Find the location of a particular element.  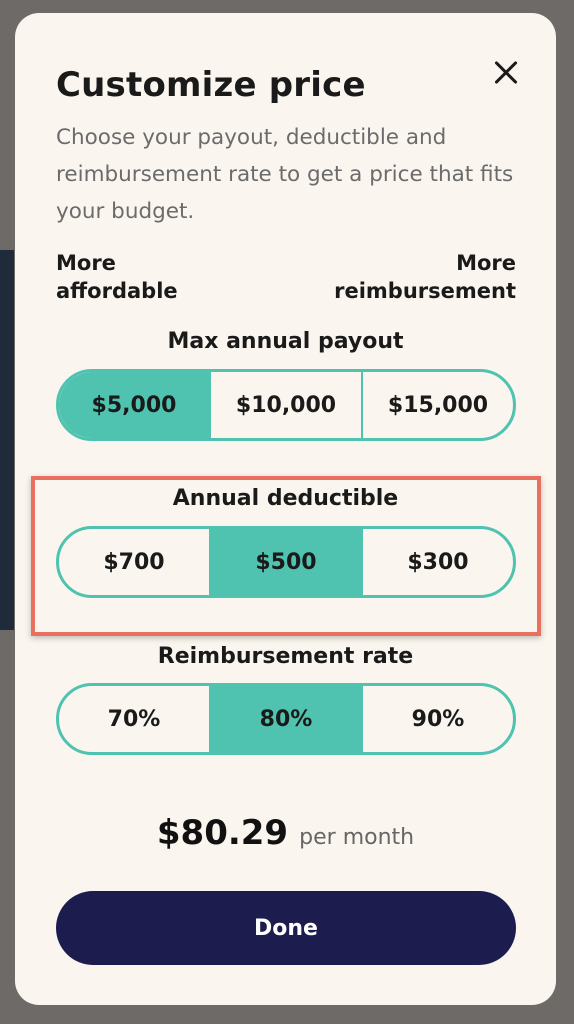

reimbursement-selector: 70% 80% 90% is located at coordinates (286, 719).